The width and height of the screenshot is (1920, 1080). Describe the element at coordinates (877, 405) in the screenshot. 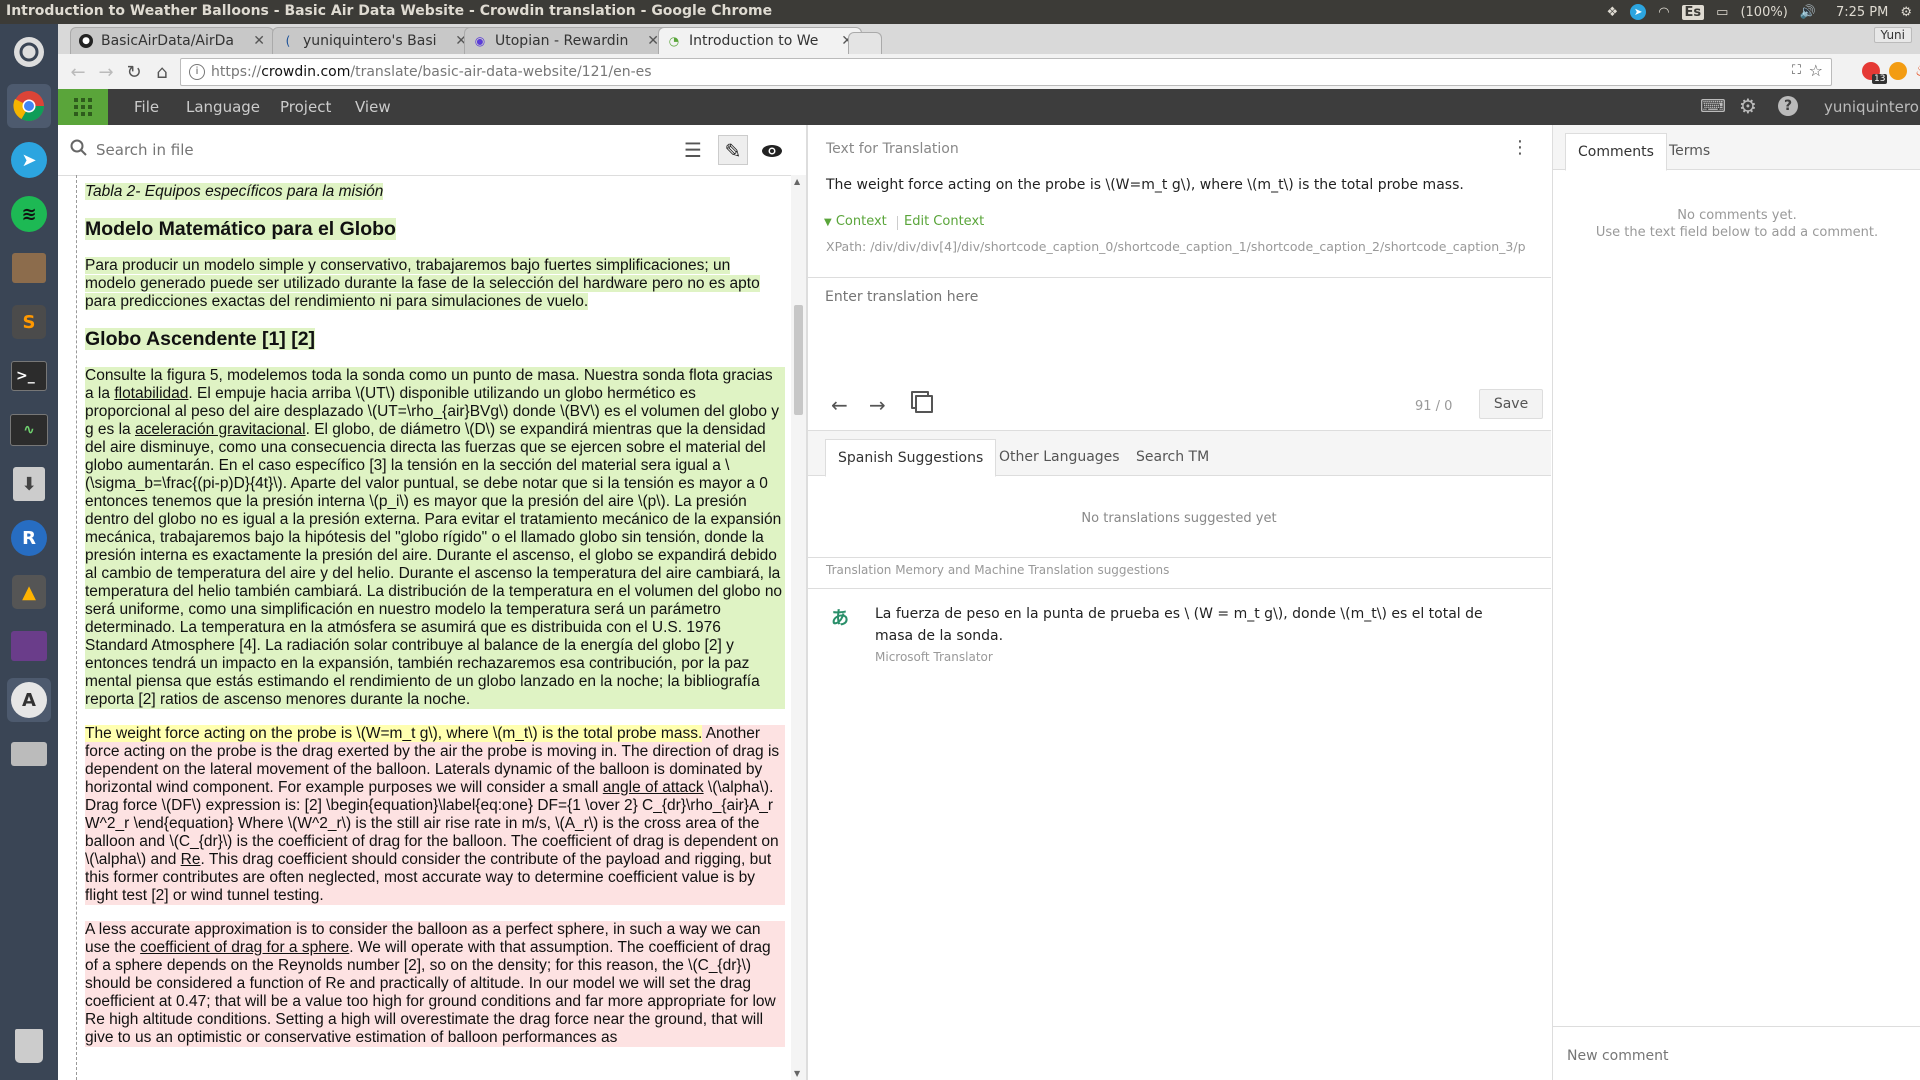

I see `next-string-arrow-icon: →` at that location.